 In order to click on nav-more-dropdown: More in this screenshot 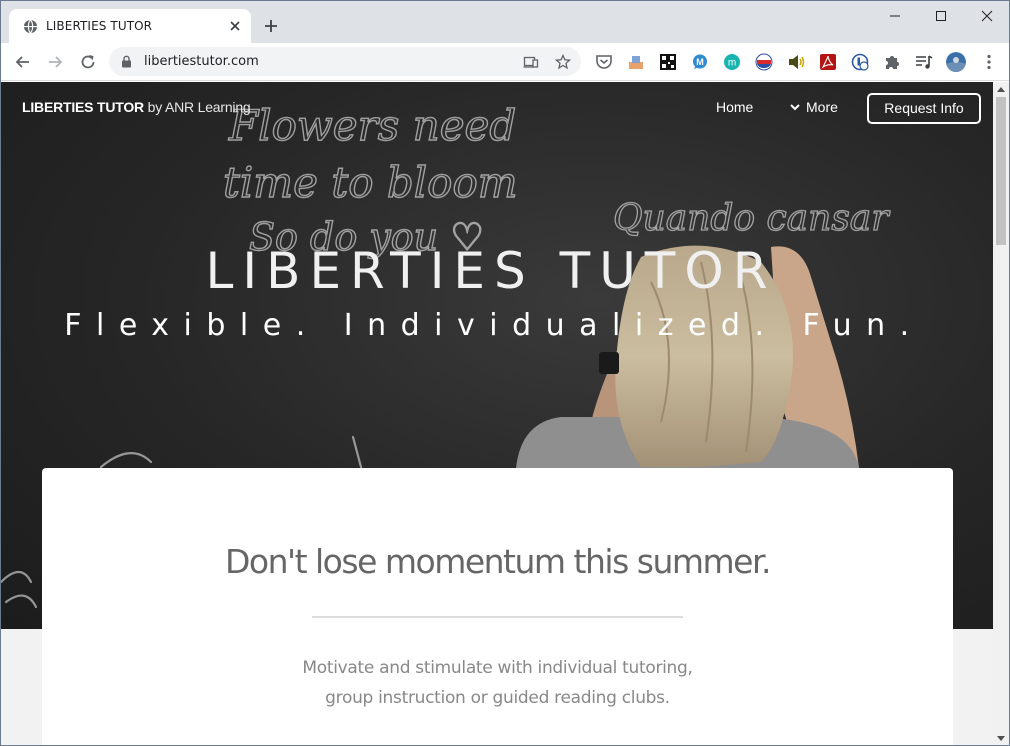, I will do `click(814, 107)`.